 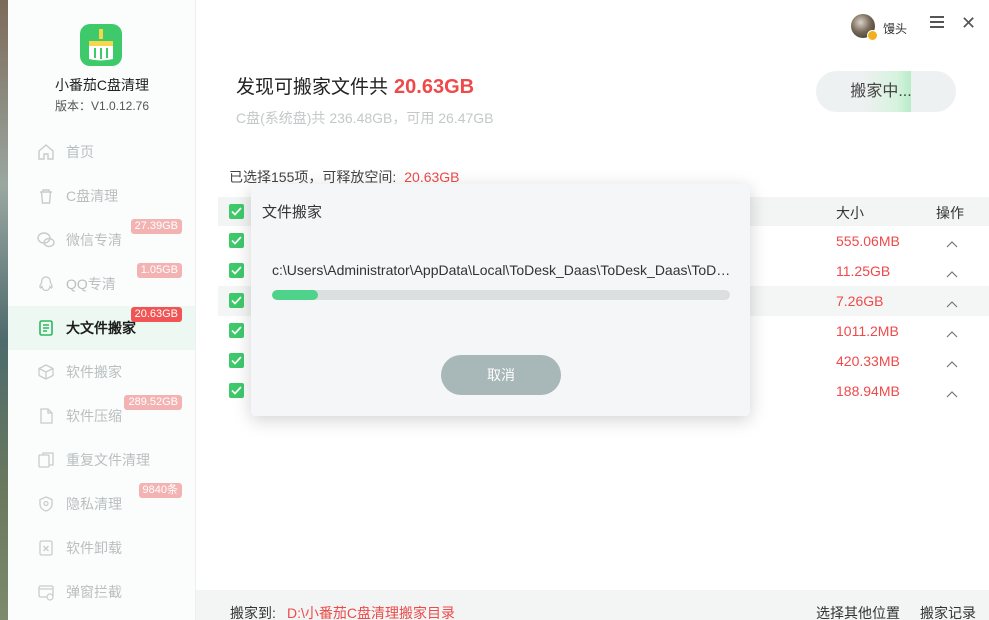 What do you see at coordinates (434, 87) in the screenshot?
I see `headline-size: 20.63GB` at bounding box center [434, 87].